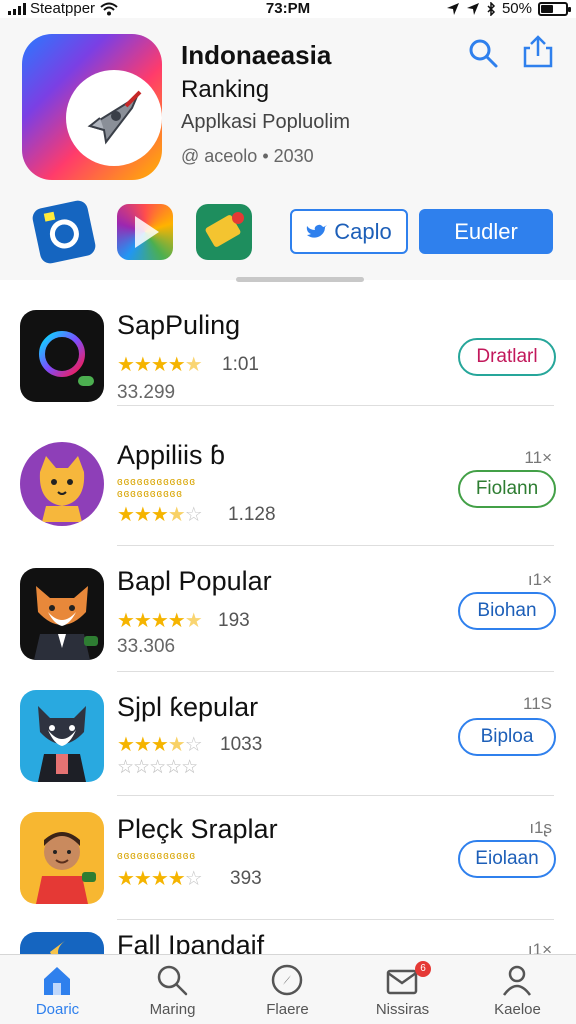 Image resolution: width=576 pixels, height=1024 pixels. I want to click on eudler-button-label: Eudler, so click(486, 231).